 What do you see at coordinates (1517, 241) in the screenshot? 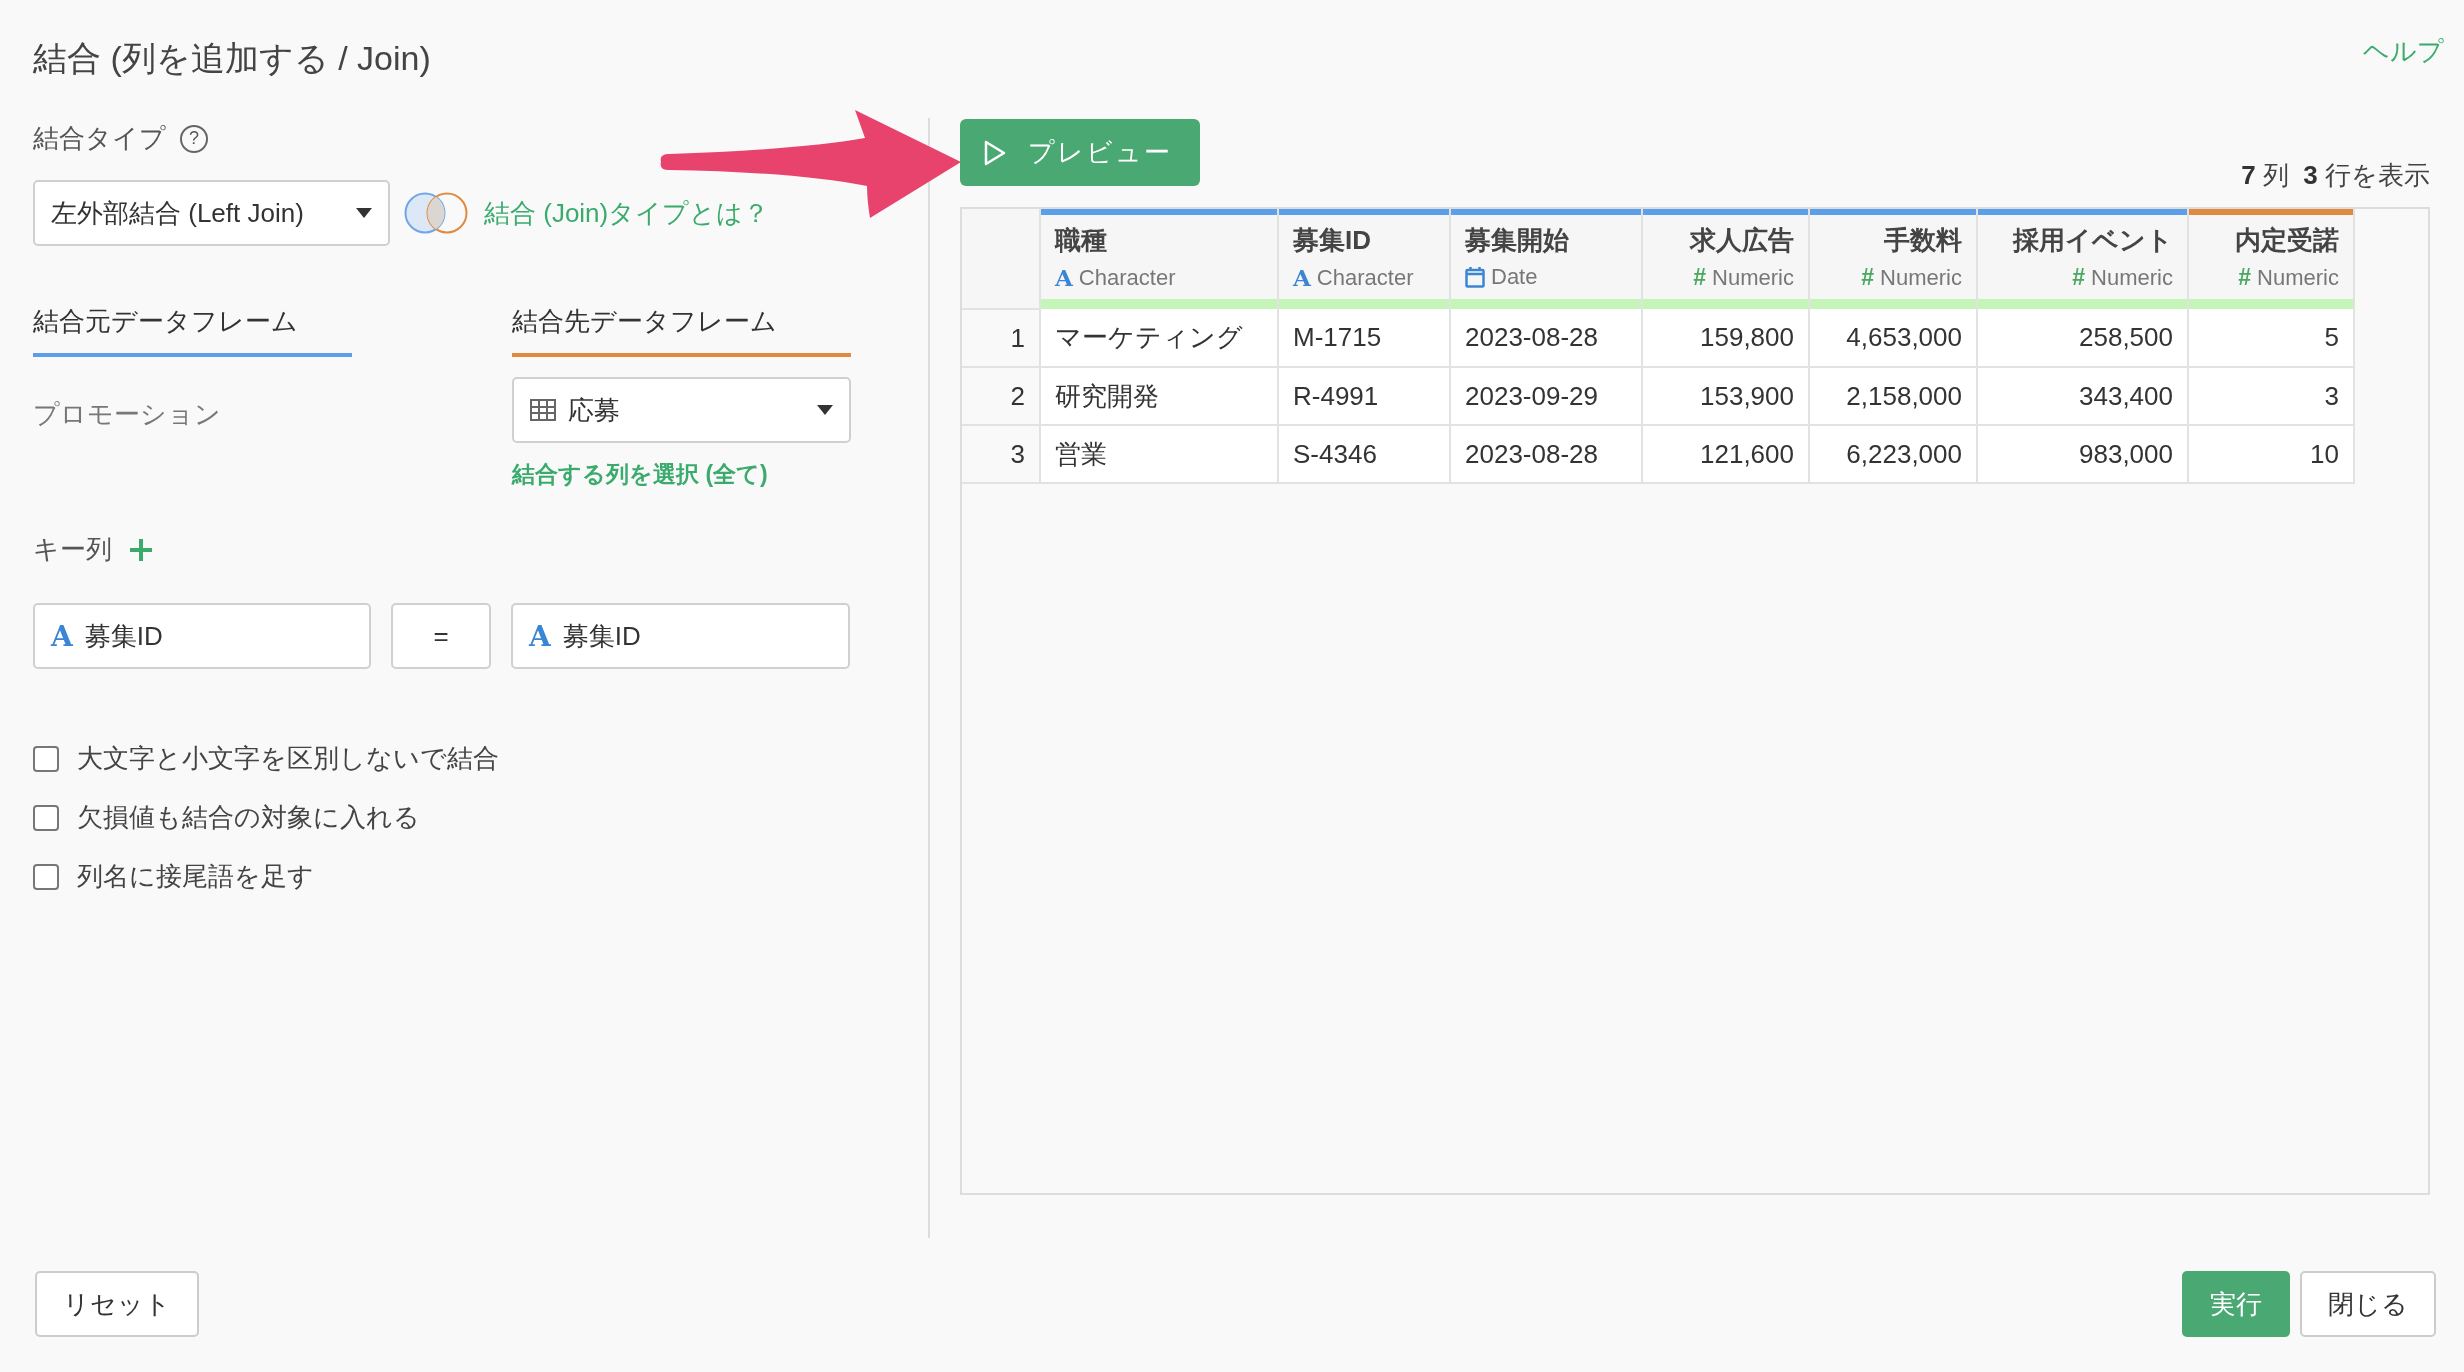
I see `column-header: 募集開始` at bounding box center [1517, 241].